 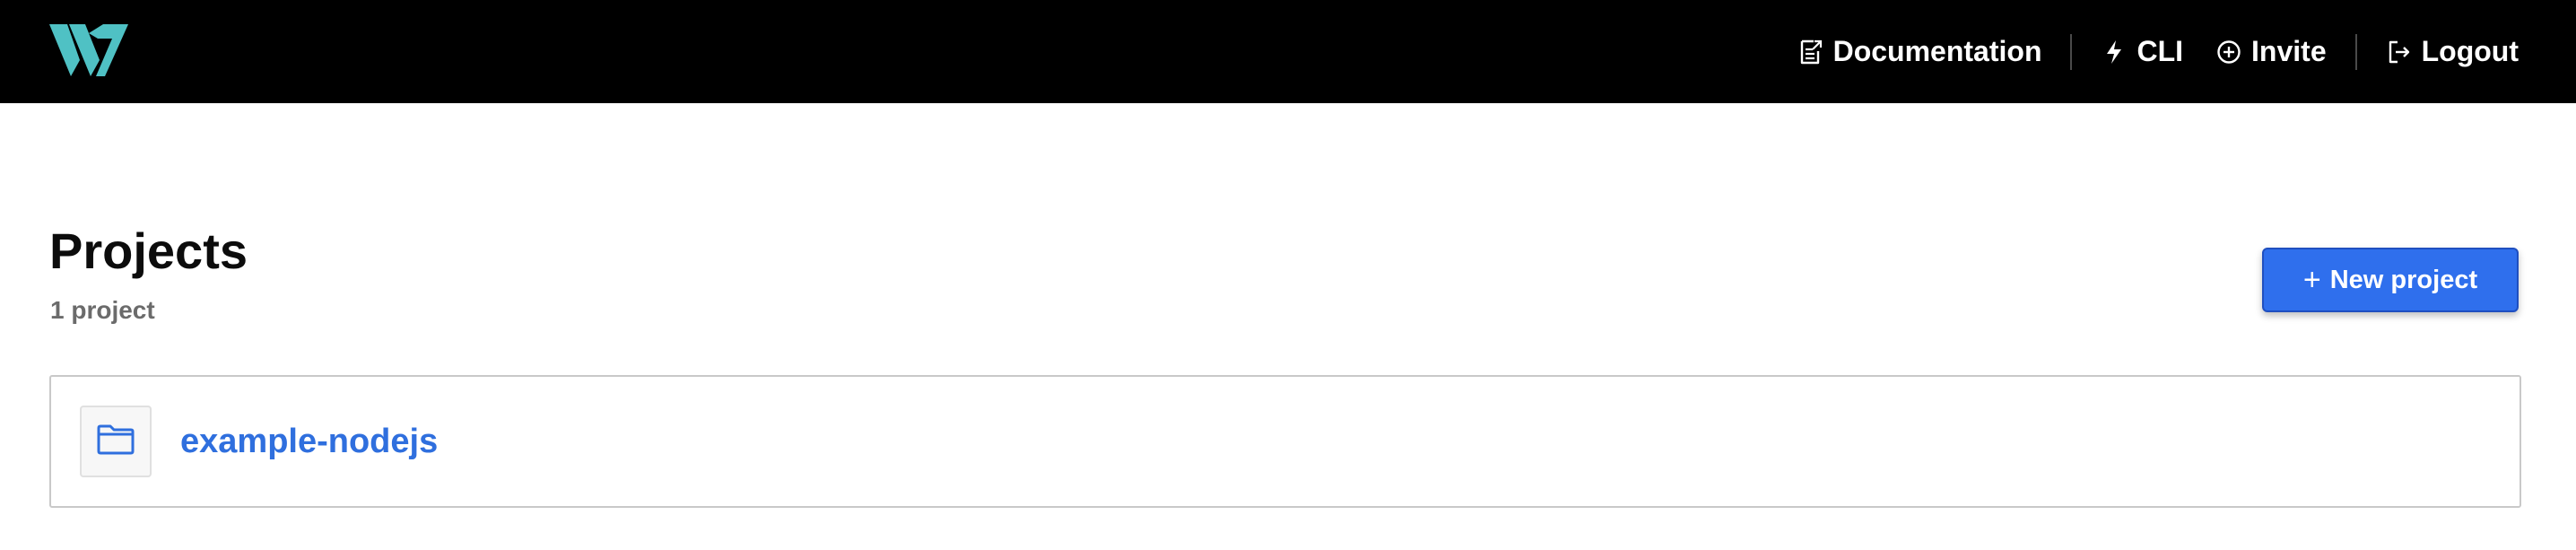 I want to click on project-count: 1 project, so click(x=102, y=310).